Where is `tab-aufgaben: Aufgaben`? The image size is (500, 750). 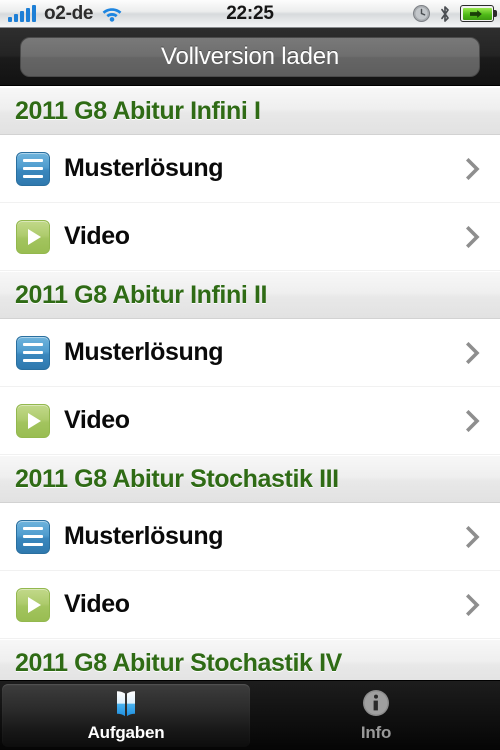
tab-aufgaben: Aufgaben is located at coordinates (126, 715).